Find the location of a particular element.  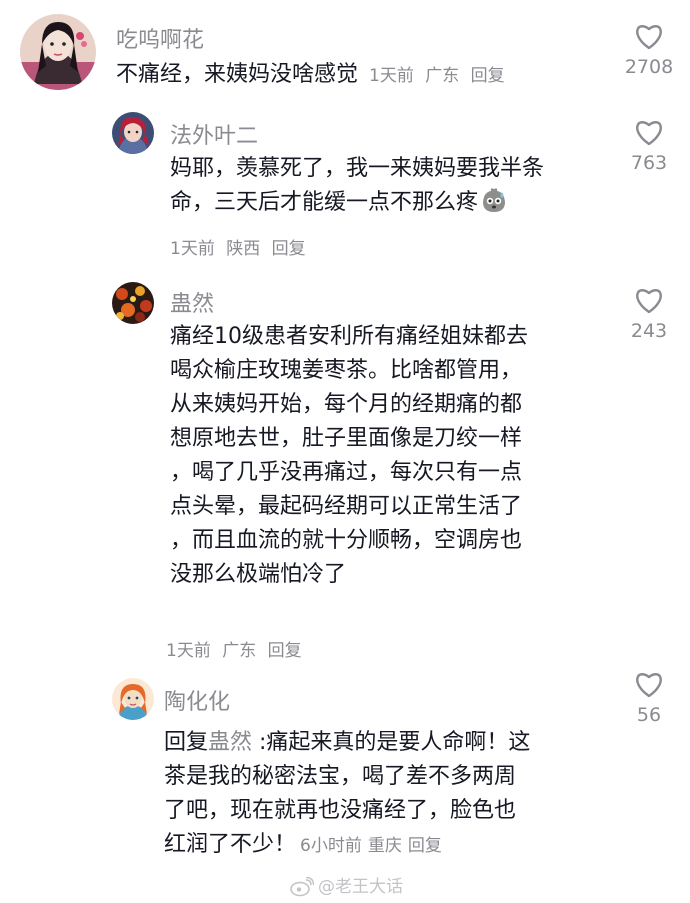

reply-prefix: 回复 is located at coordinates (186, 742).